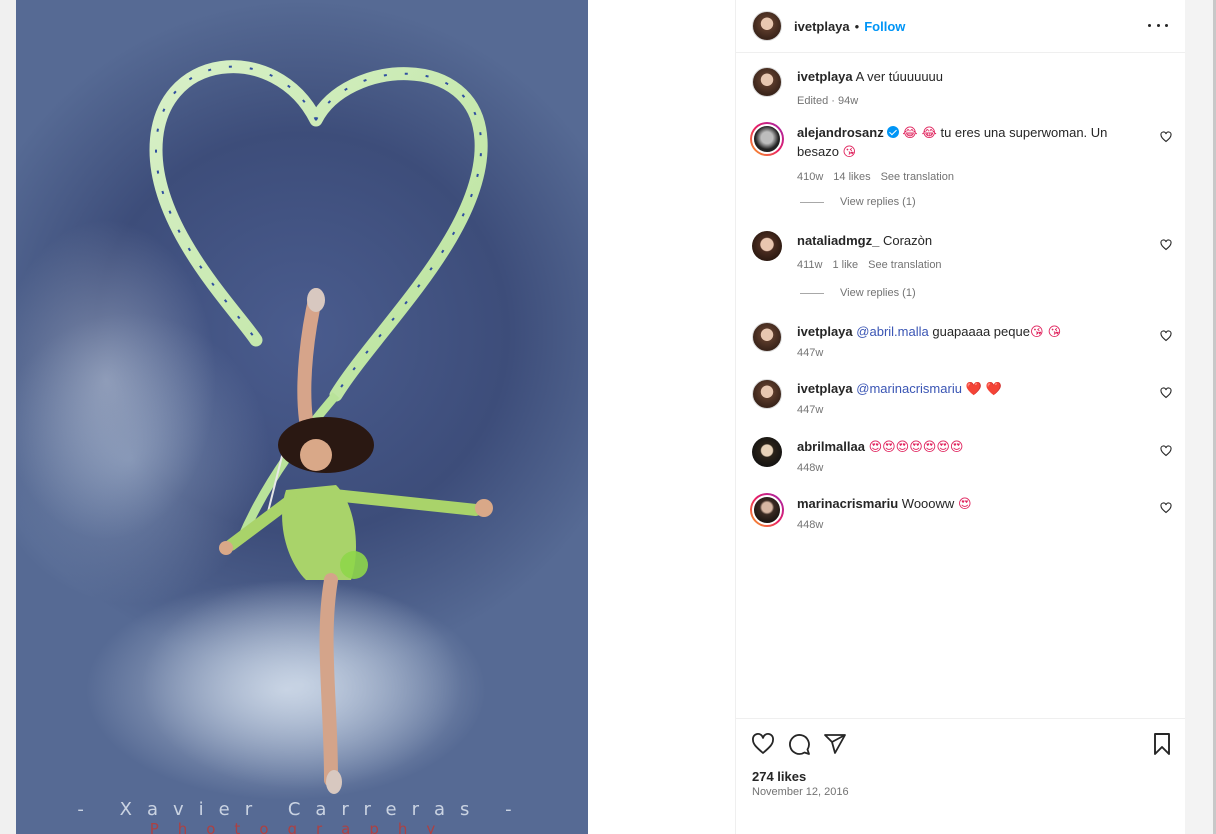 Image resolution: width=1216 pixels, height=834 pixels. I want to click on photo-watermark-subtitle: Photography, so click(302, 827).